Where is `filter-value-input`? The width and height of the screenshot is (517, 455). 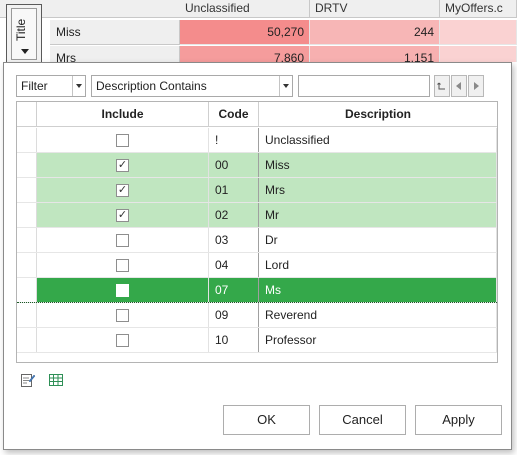 filter-value-input is located at coordinates (364, 86).